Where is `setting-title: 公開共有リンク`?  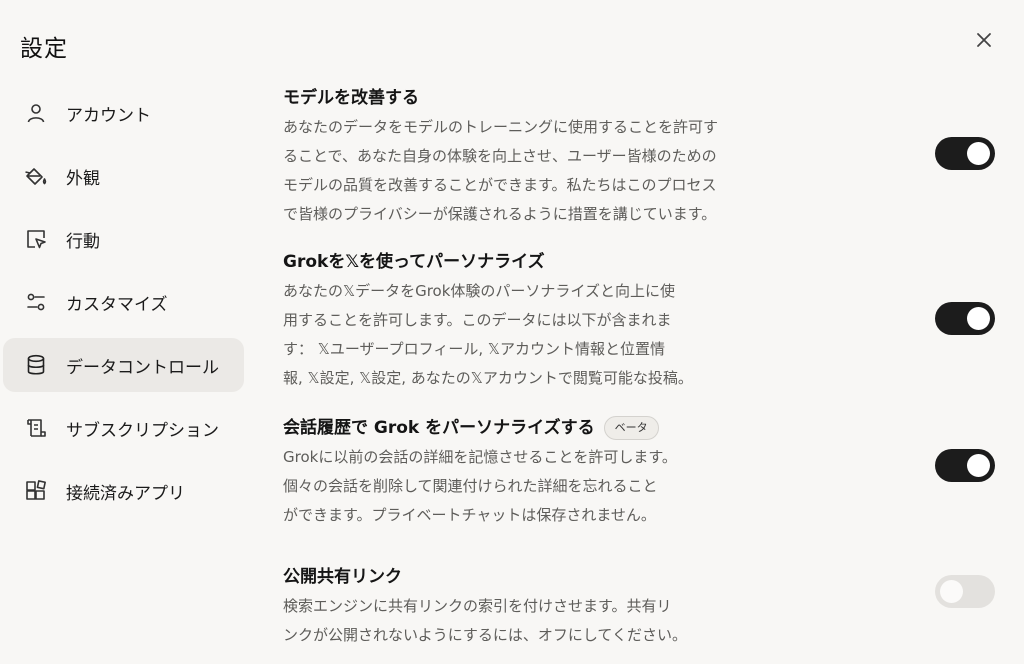 setting-title: 公開共有リンク is located at coordinates (342, 577).